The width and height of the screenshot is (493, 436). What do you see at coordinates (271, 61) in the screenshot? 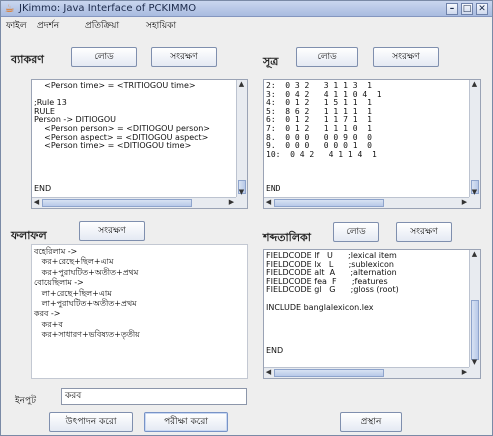
I see `rules-heading: সূত্র` at bounding box center [271, 61].